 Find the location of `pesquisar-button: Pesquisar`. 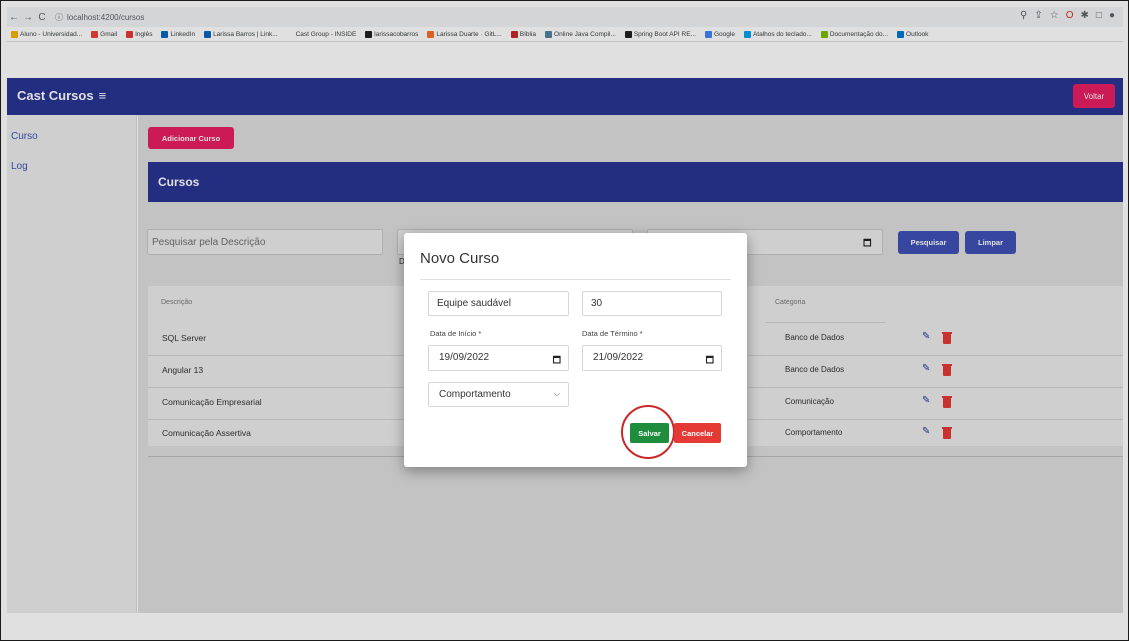

pesquisar-button: Pesquisar is located at coordinates (928, 242).